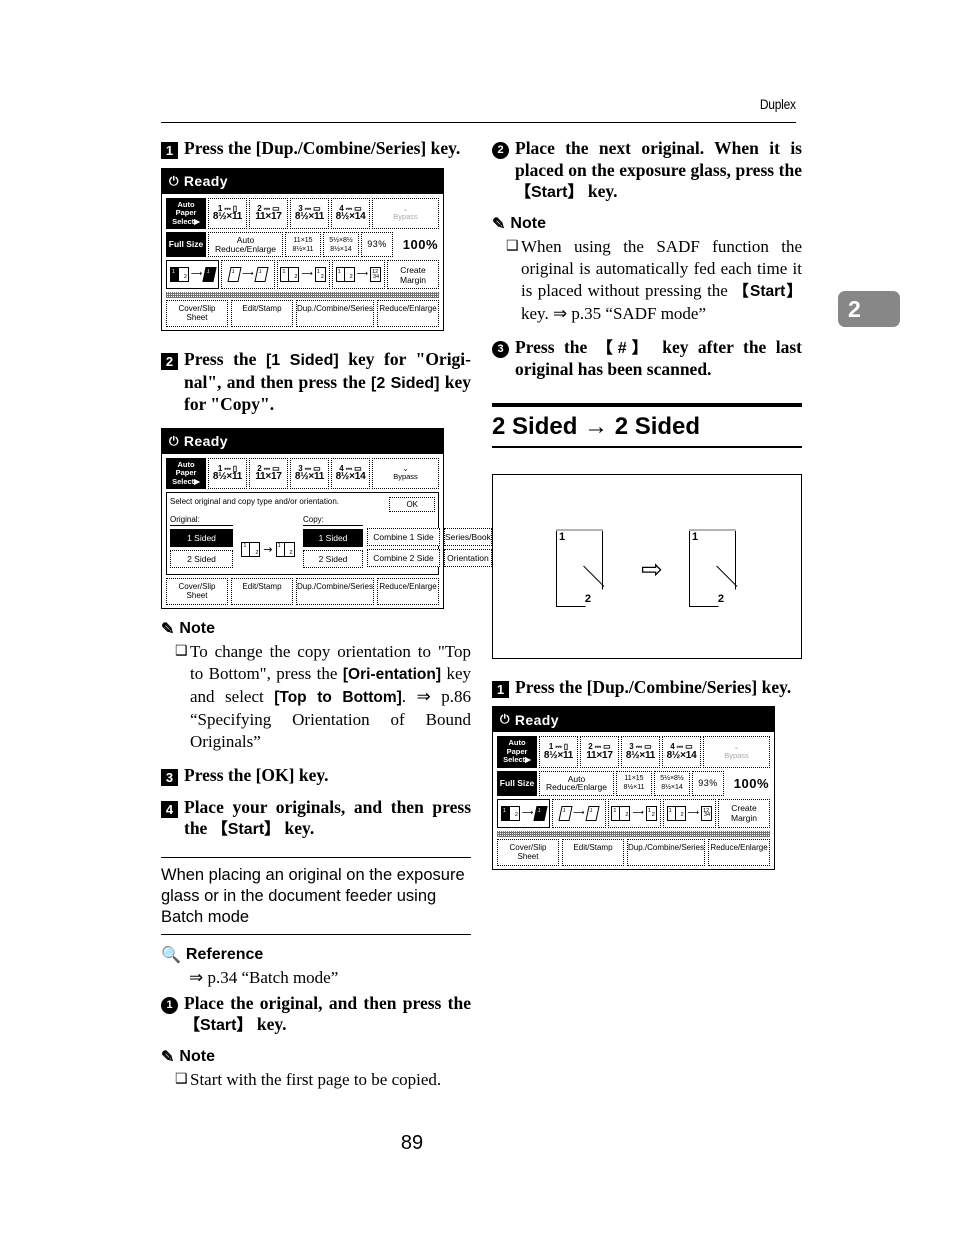 This screenshot has width=954, height=1235. Describe the element at coordinates (468, 537) in the screenshot. I see `series-book-button: Series/Book` at that location.